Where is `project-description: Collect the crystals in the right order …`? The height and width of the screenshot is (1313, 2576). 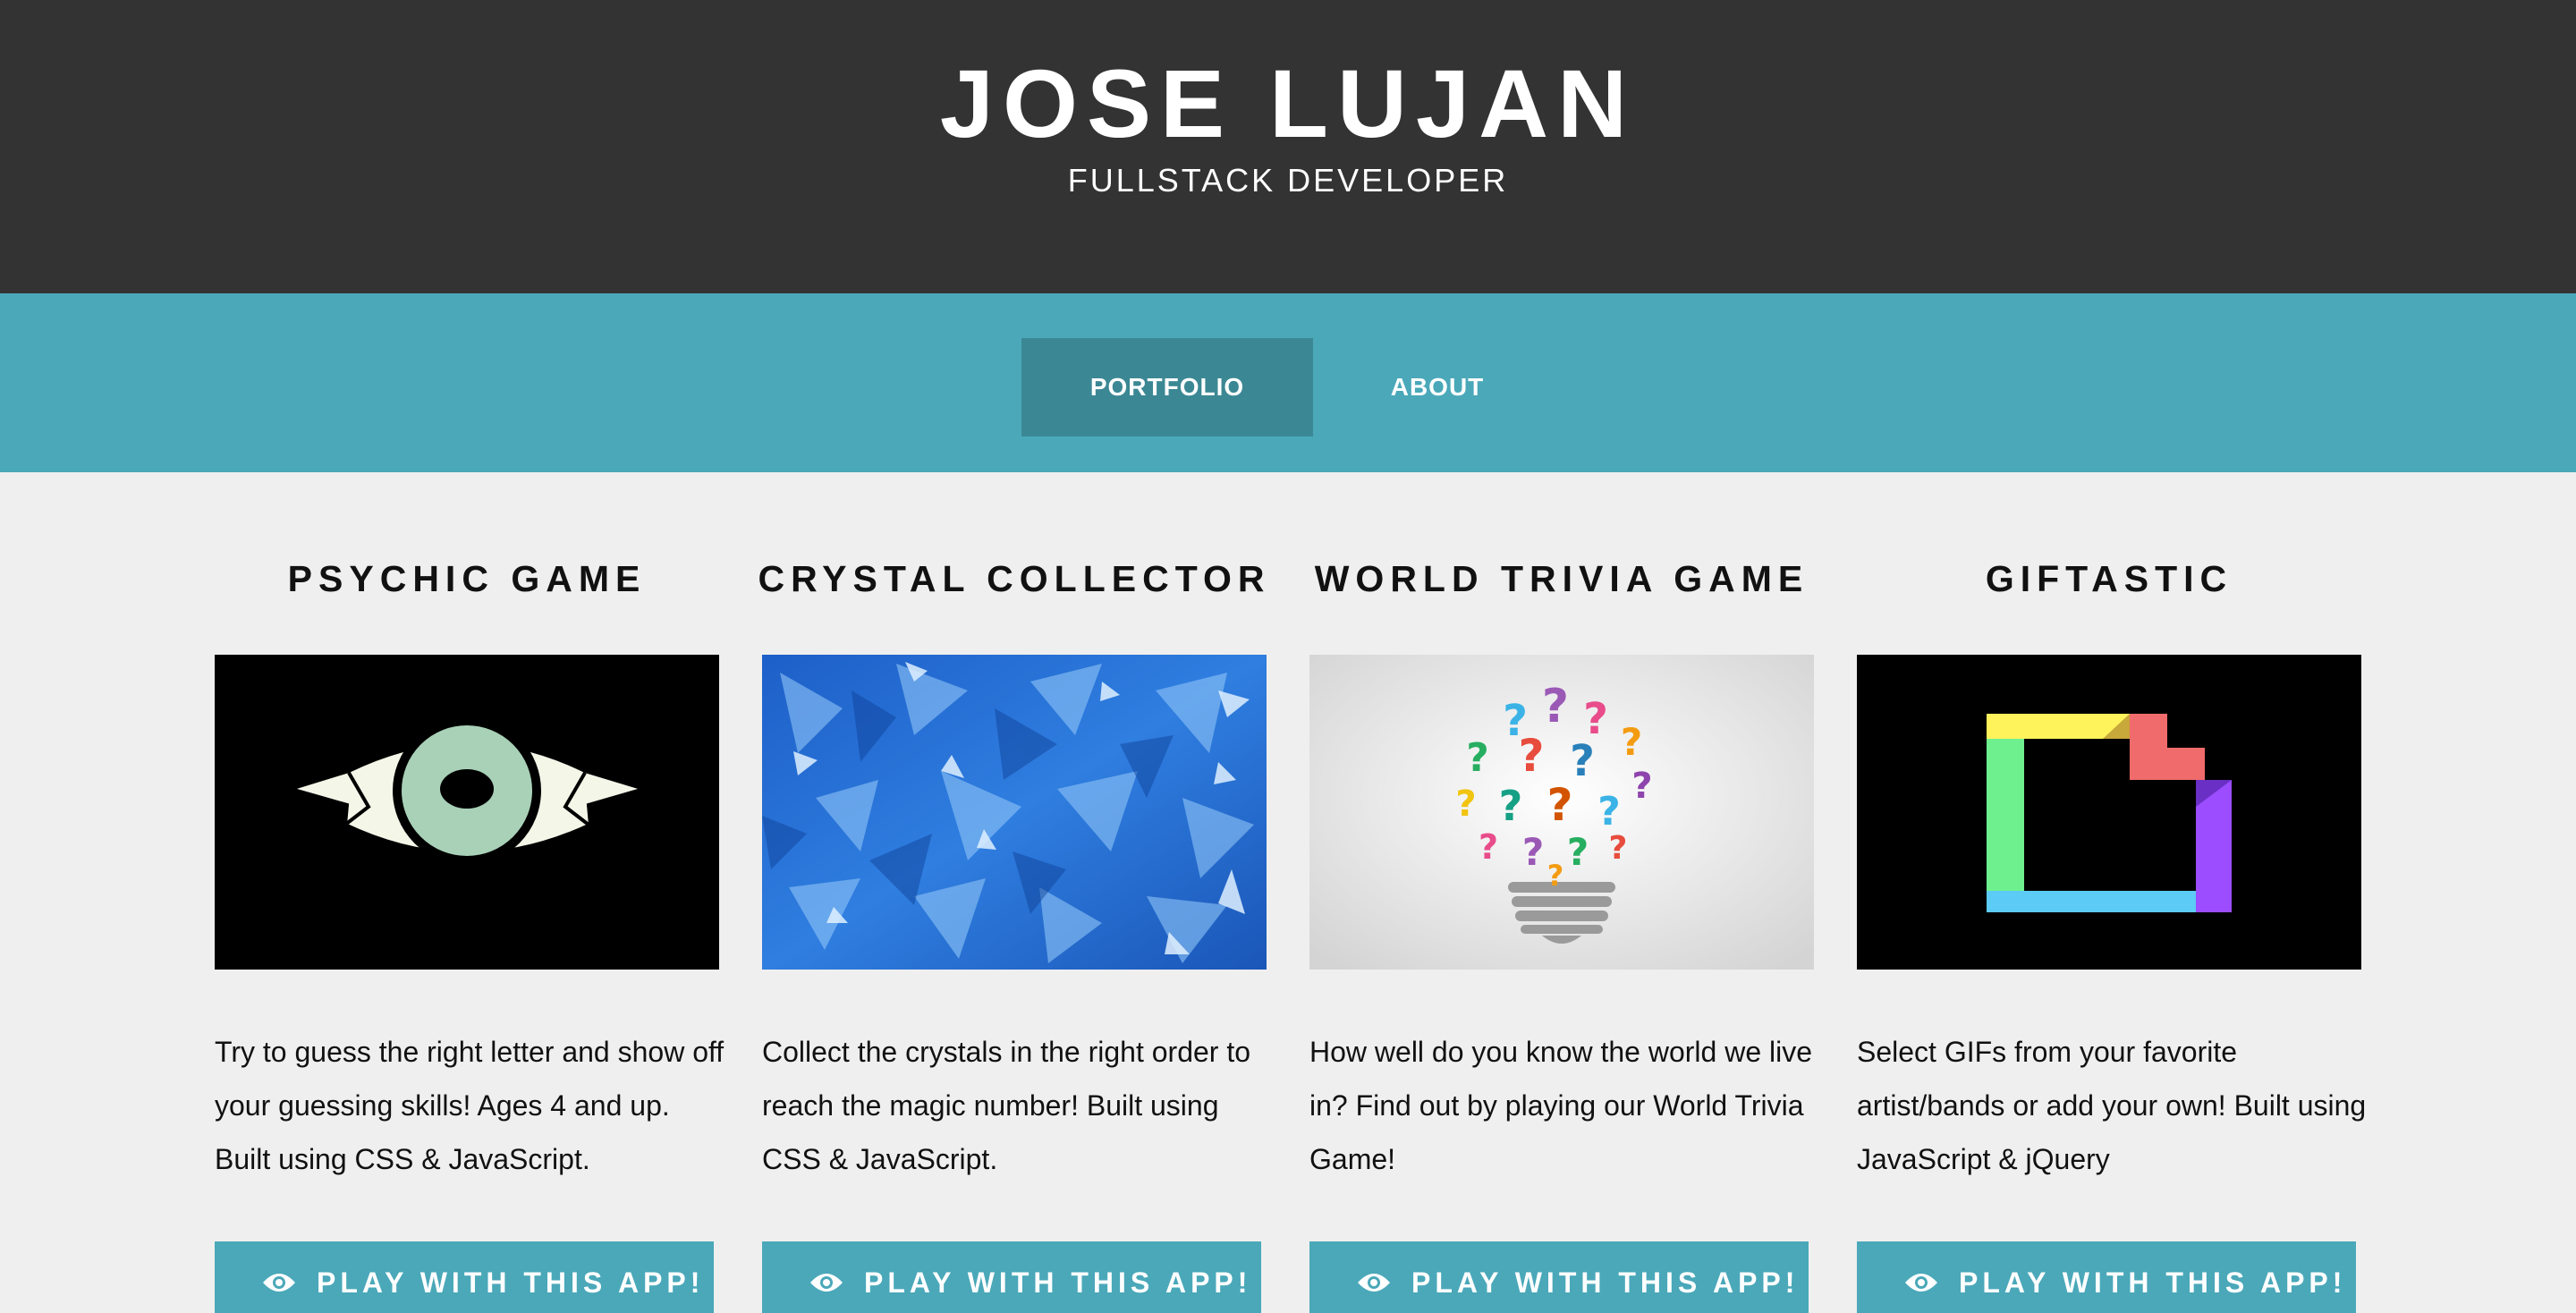
project-description: Collect the crystals in the right order … is located at coordinates (1006, 1105).